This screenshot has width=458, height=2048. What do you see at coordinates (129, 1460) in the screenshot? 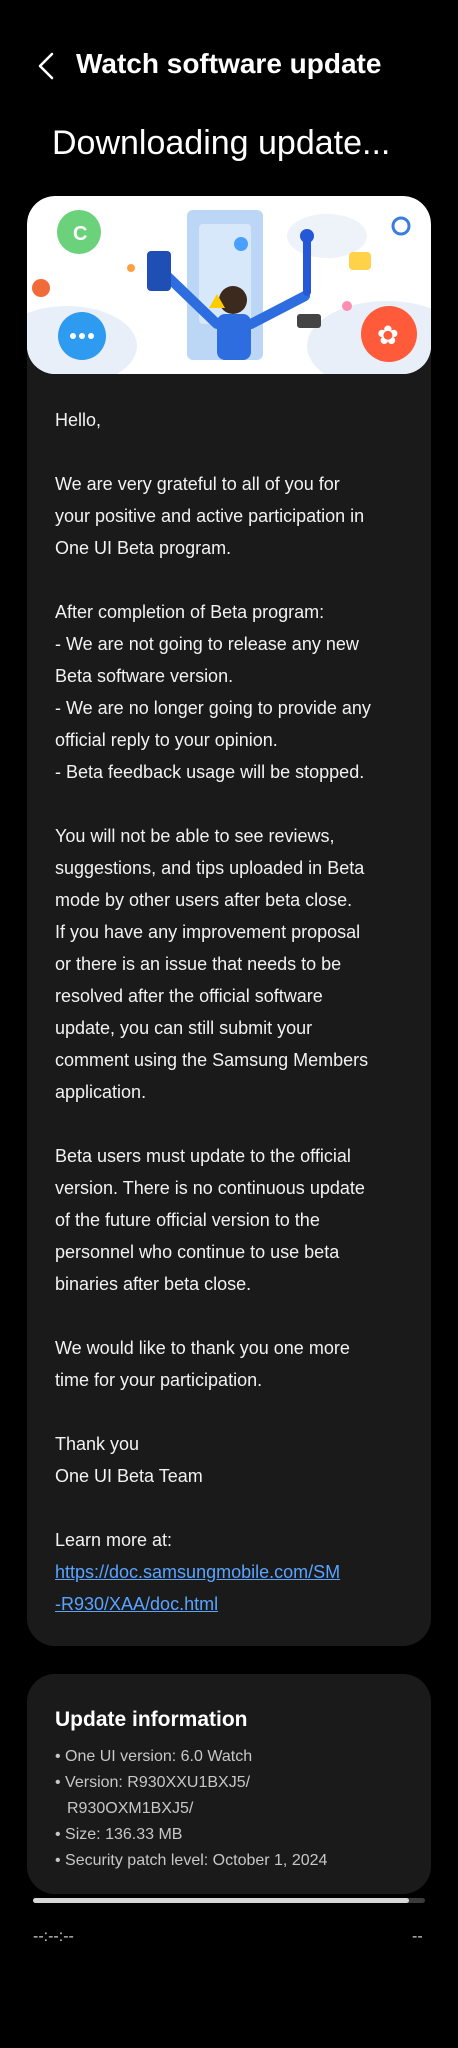
I see `signoff: Thank you One UI Beta Team` at bounding box center [129, 1460].